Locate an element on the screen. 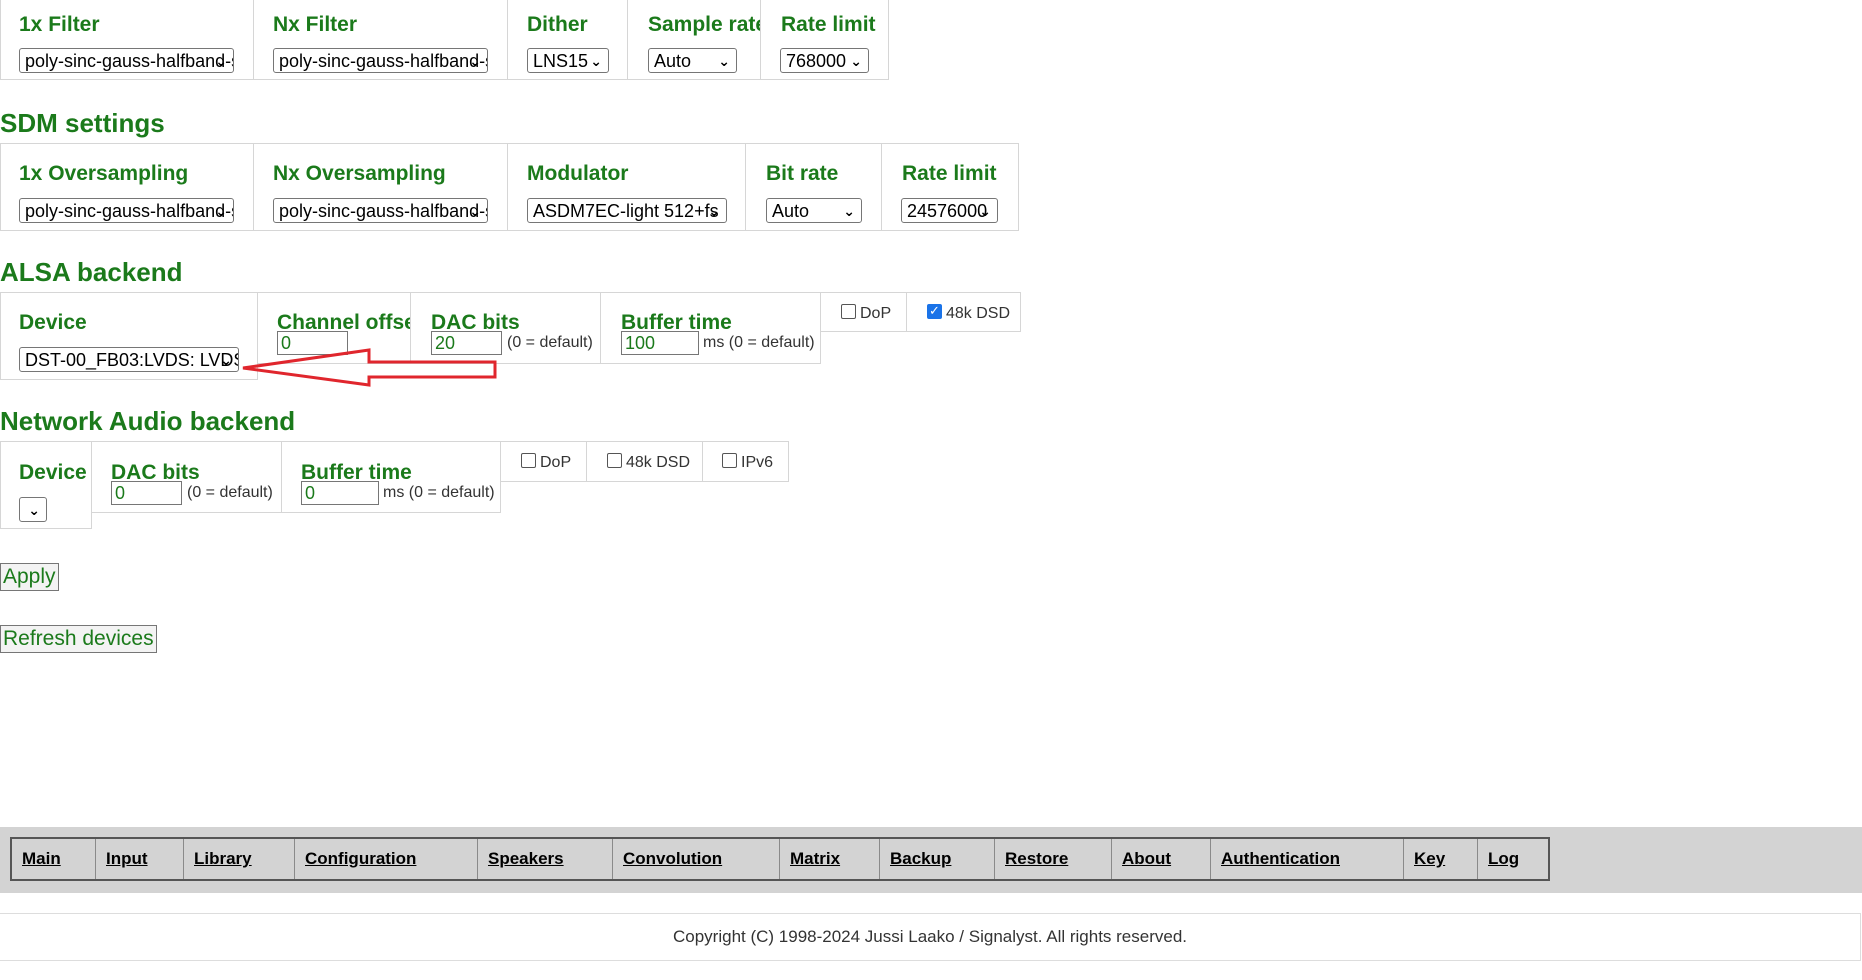 This screenshot has width=1862, height=980. alsa-48k-dsd-label: 48k DSD is located at coordinates (978, 313).